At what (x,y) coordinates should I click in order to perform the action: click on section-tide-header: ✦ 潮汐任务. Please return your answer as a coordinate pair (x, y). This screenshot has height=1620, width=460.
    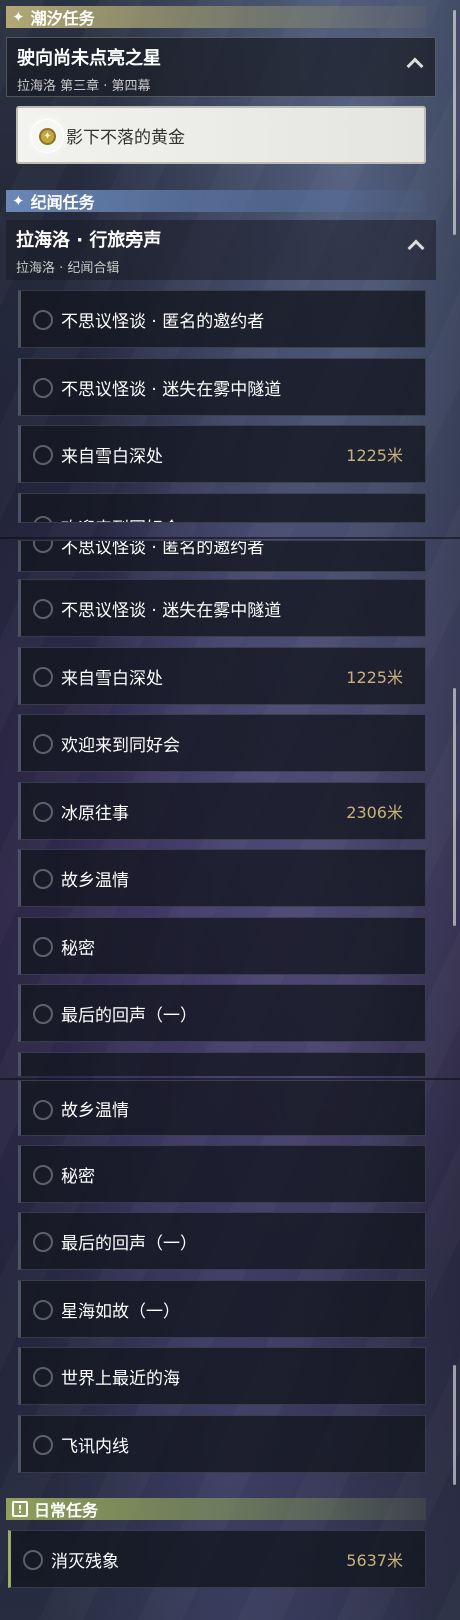
    Looking at the image, I should click on (216, 17).